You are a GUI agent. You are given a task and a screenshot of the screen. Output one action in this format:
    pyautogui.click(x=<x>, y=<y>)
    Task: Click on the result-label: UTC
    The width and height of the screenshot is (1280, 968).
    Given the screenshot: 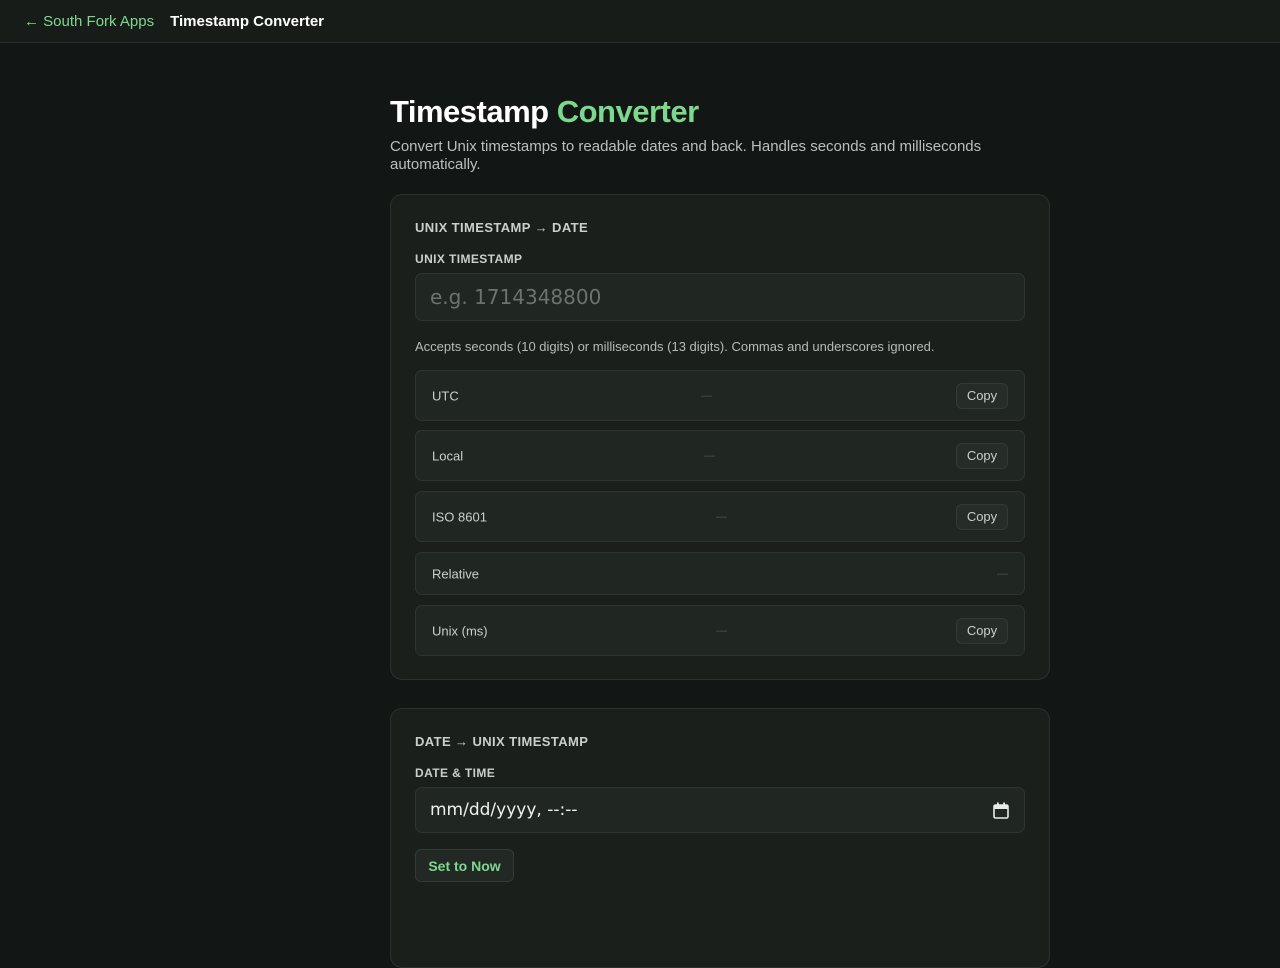 What is the action you would take?
    pyautogui.click(x=445, y=395)
    